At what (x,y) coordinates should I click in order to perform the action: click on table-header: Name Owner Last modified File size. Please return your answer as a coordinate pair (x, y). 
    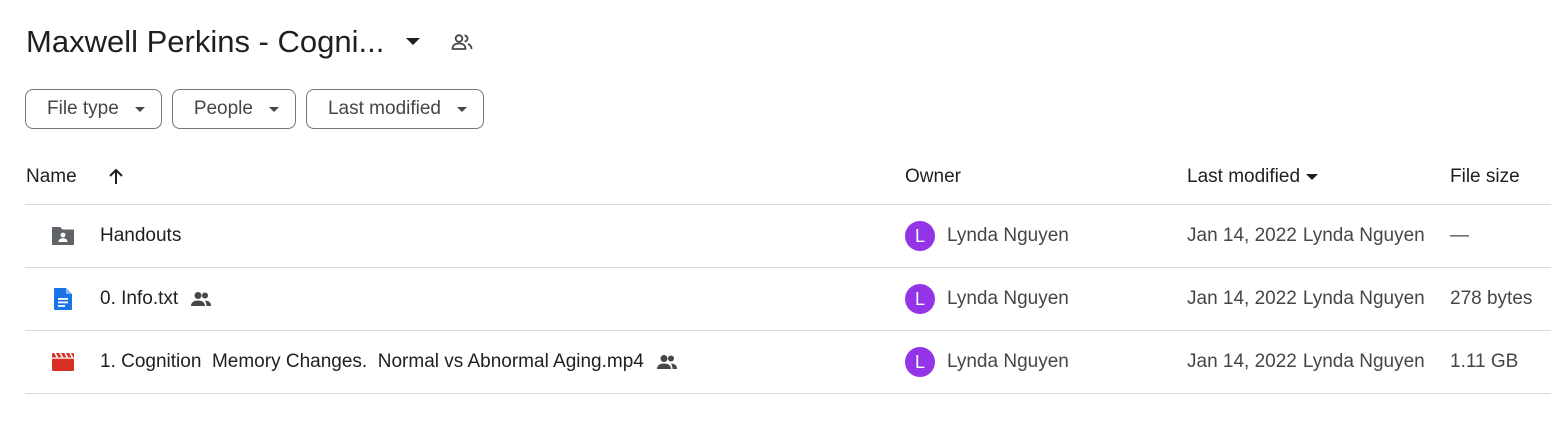
    Looking at the image, I should click on (788, 177).